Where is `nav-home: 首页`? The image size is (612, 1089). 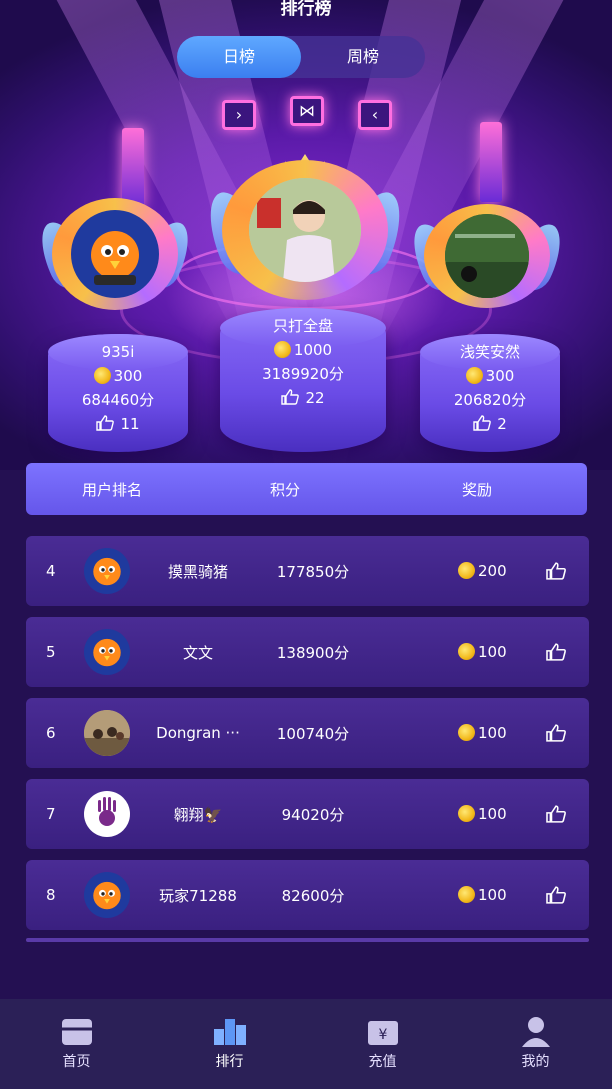 nav-home: 首页 is located at coordinates (76, 1044).